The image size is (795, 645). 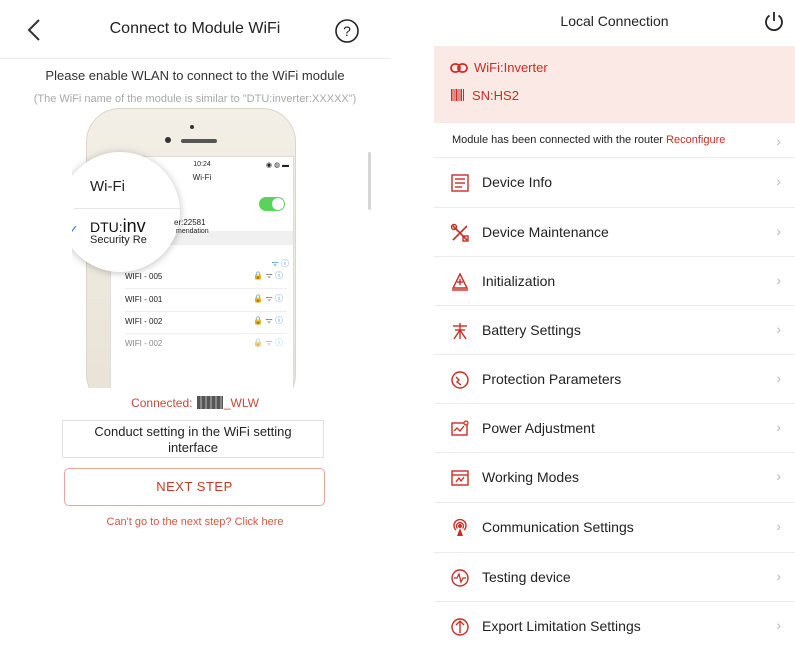 What do you see at coordinates (127, 208) in the screenshot?
I see `magnifier-divider` at bounding box center [127, 208].